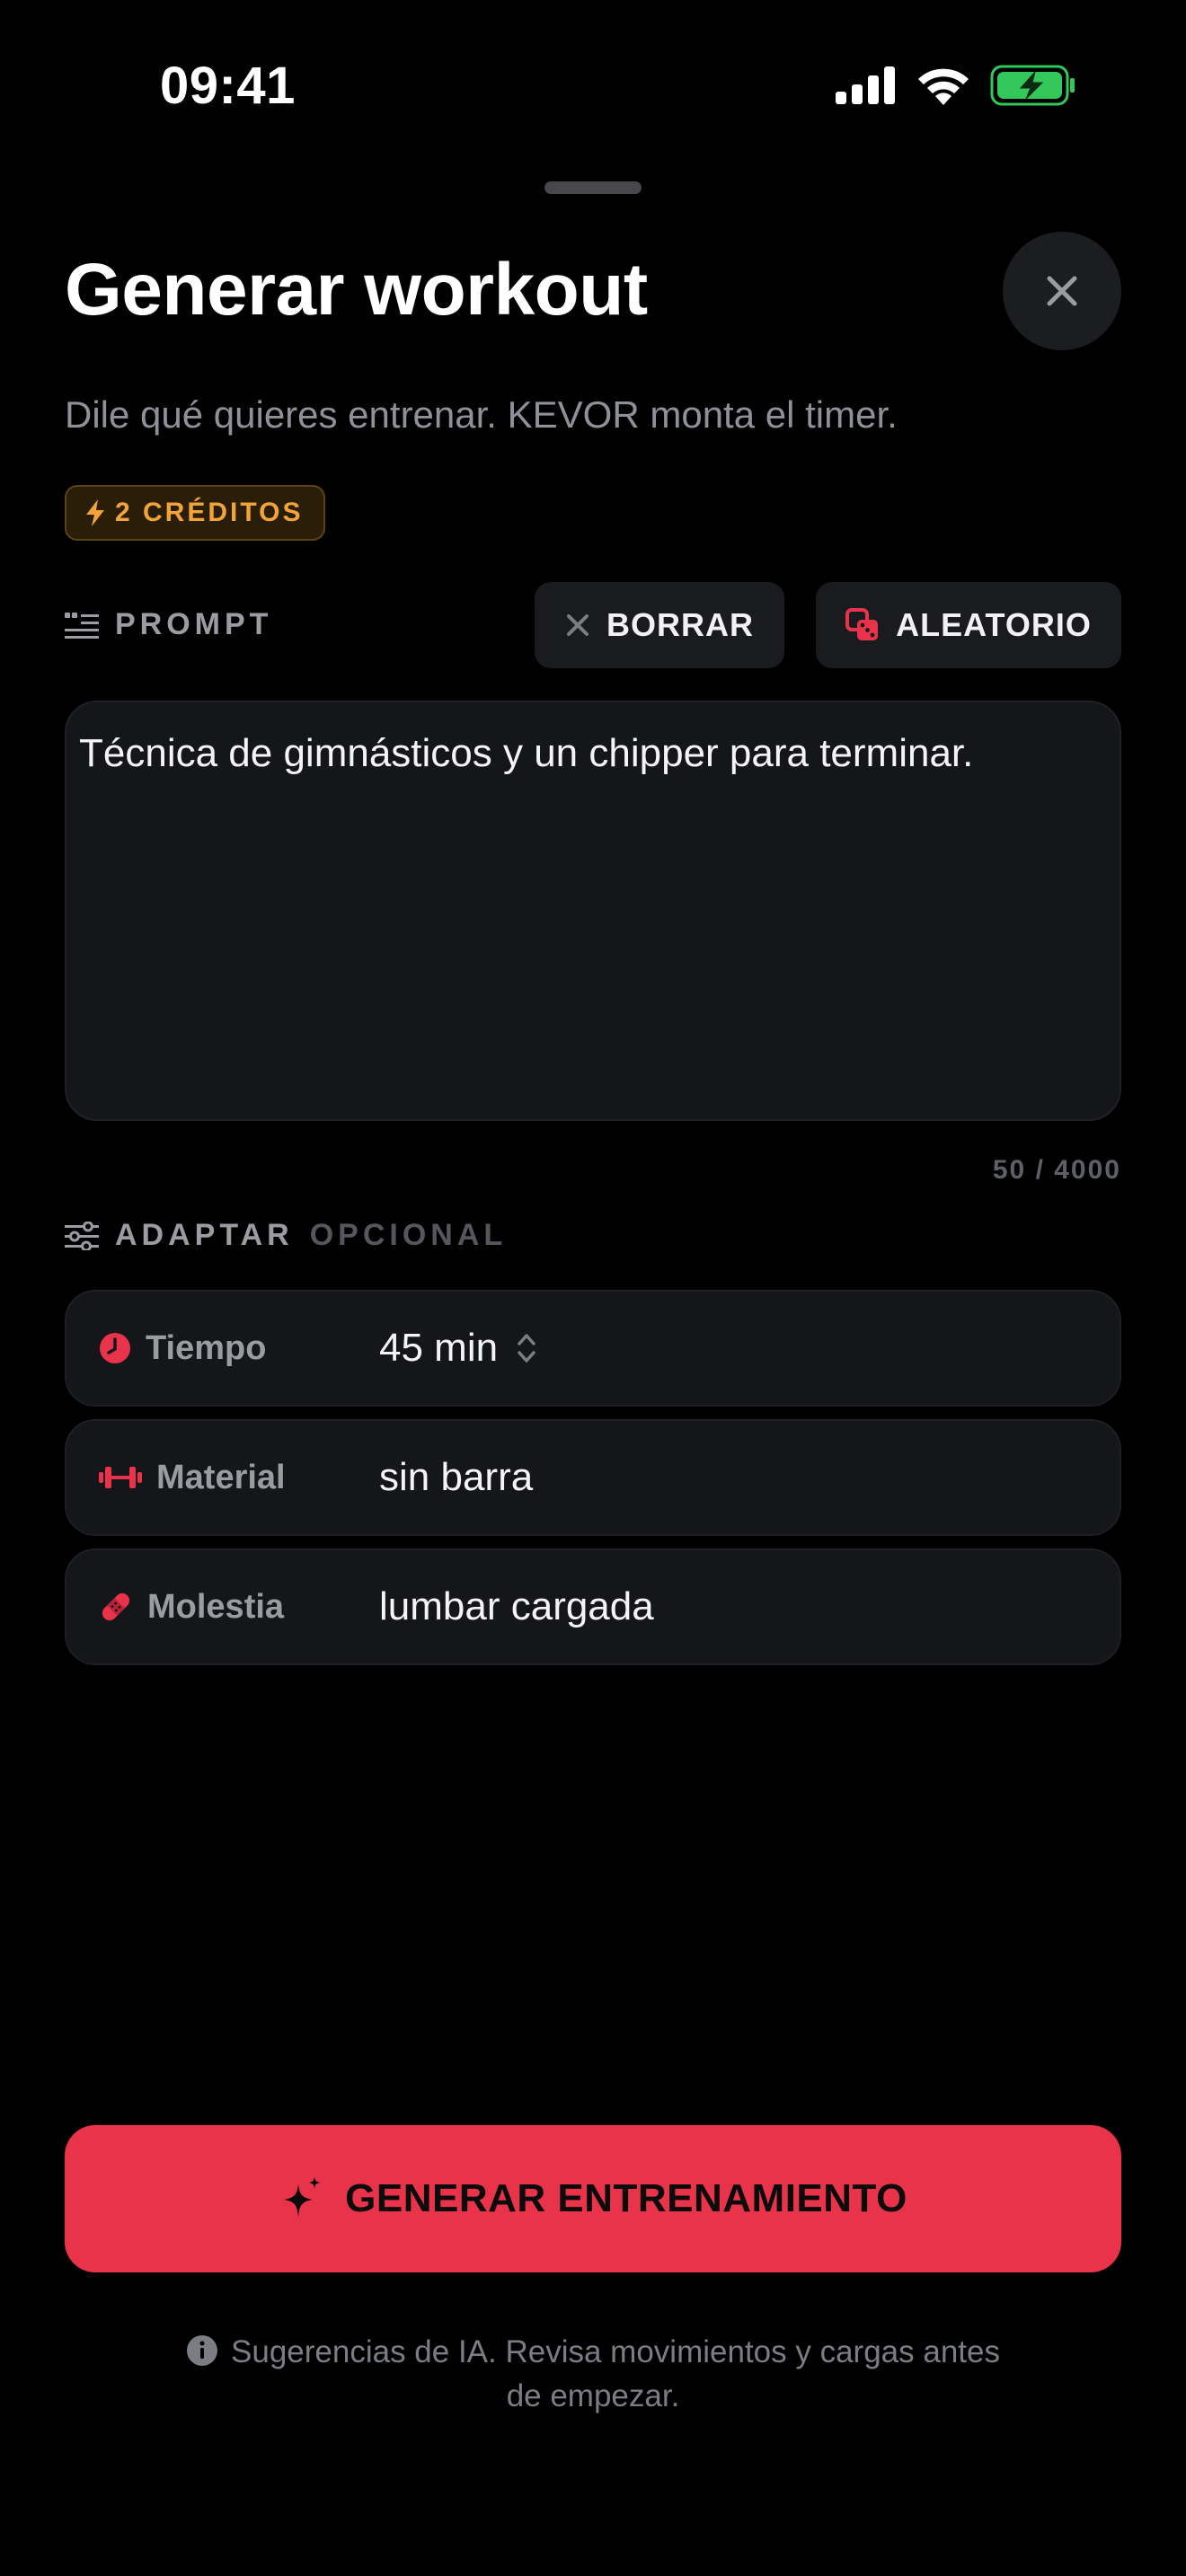 The image size is (1186, 2576). Describe the element at coordinates (120, 1477) in the screenshot. I see `dumbbell-icon` at that location.